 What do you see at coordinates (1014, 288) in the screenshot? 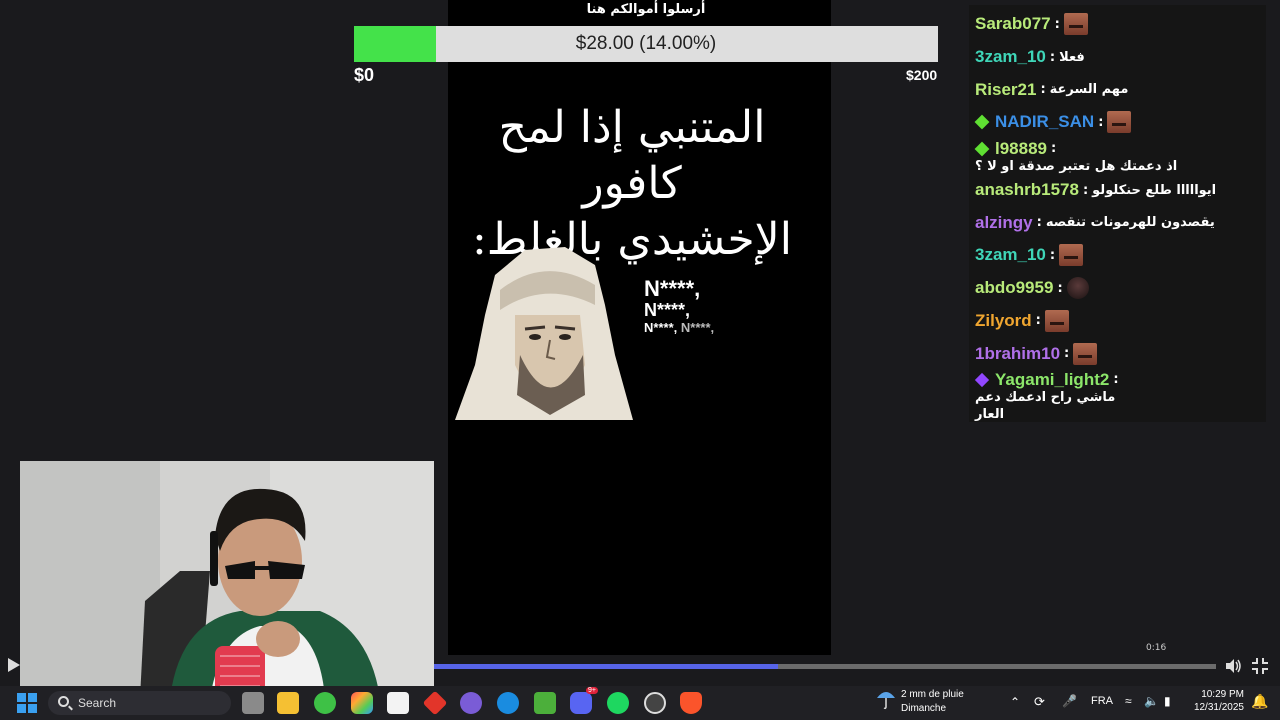
I see `chat-username: abdo9959` at bounding box center [1014, 288].